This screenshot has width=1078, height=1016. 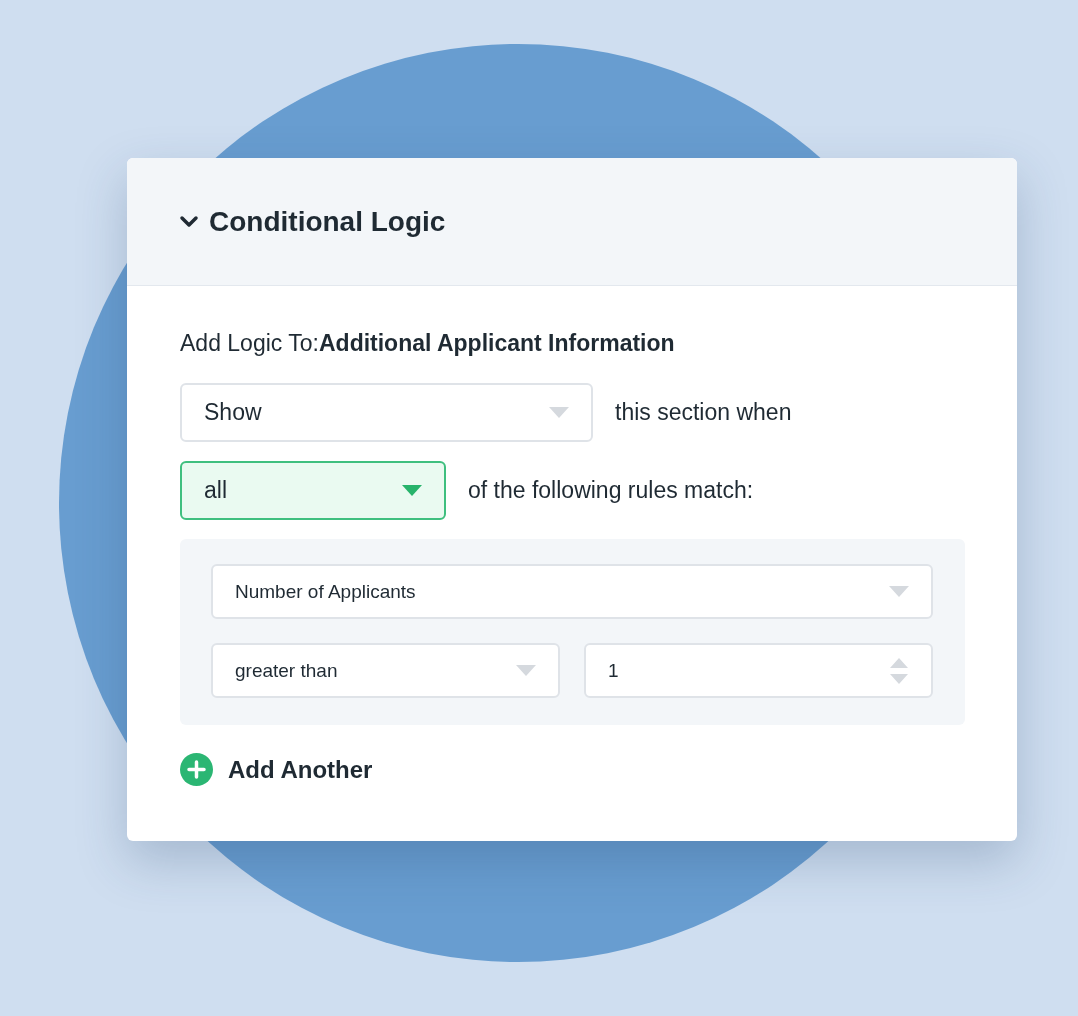 I want to click on match-suffix: of the following rules match:, so click(x=611, y=490).